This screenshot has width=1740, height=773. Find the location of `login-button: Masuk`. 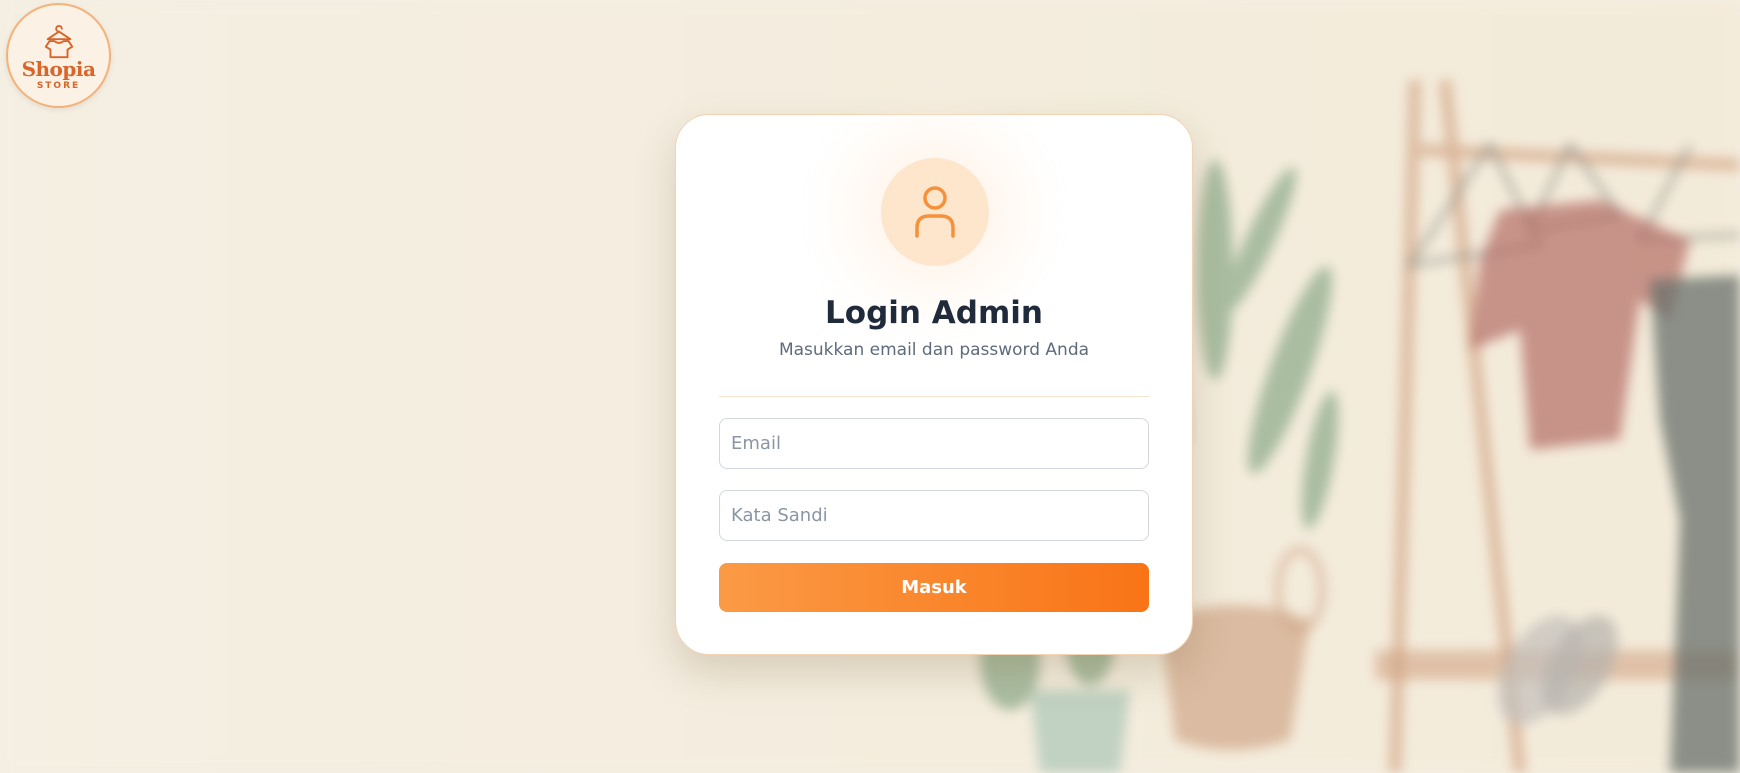

login-button: Masuk is located at coordinates (934, 587).